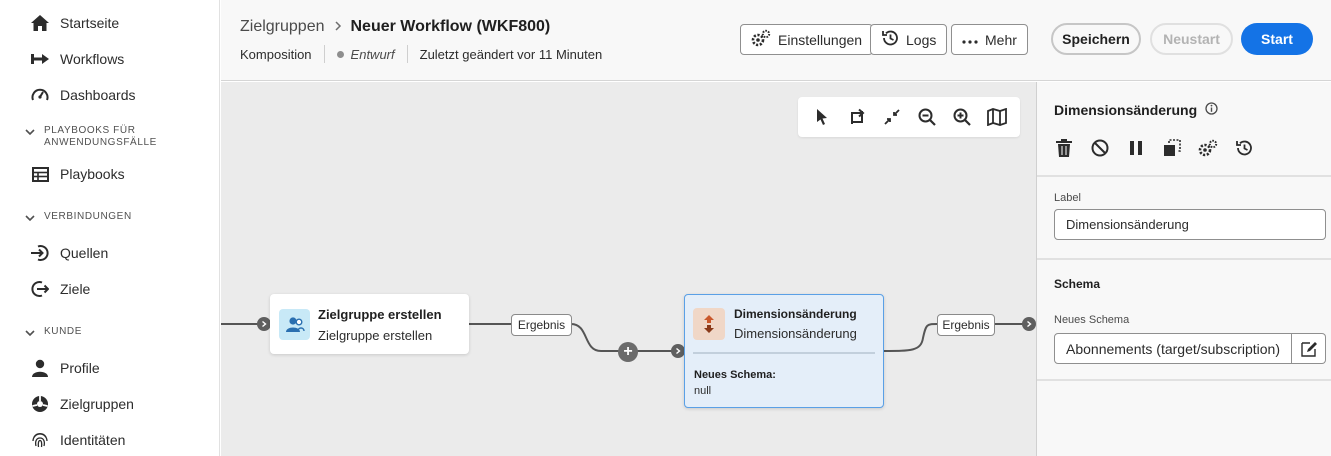 The image size is (1331, 456). What do you see at coordinates (927, 117) in the screenshot?
I see `zoom-out-icon` at bounding box center [927, 117].